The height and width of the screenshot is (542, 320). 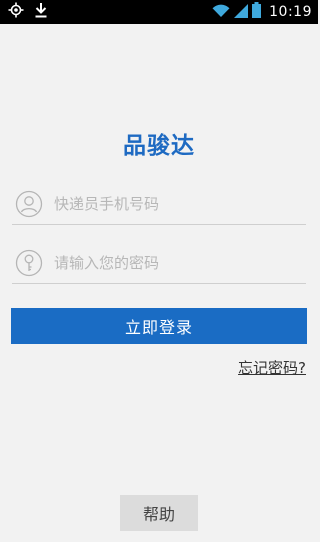 I want to click on phone-field, so click(x=159, y=205).